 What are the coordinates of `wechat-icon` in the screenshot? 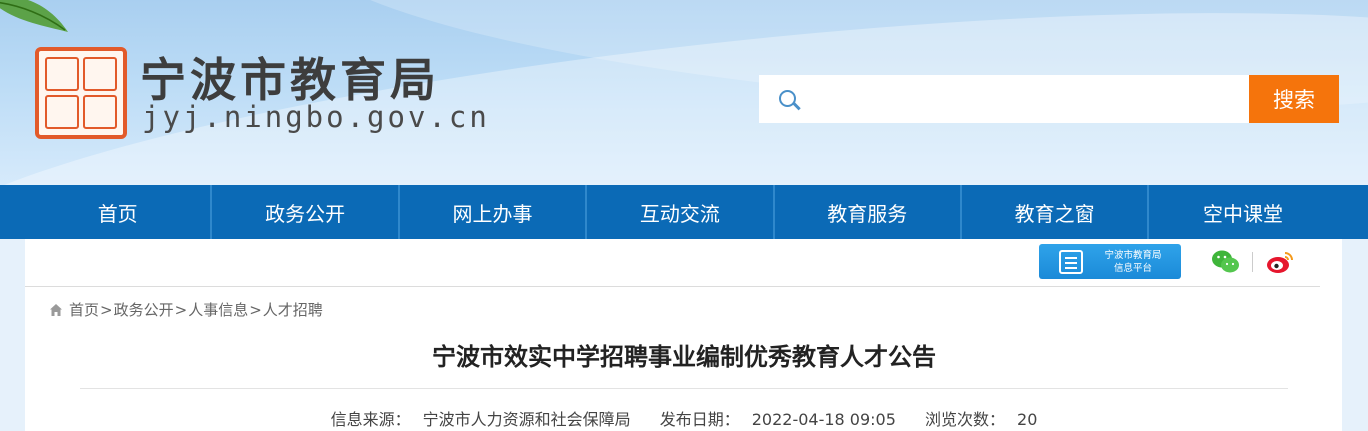 It's located at (1225, 262).